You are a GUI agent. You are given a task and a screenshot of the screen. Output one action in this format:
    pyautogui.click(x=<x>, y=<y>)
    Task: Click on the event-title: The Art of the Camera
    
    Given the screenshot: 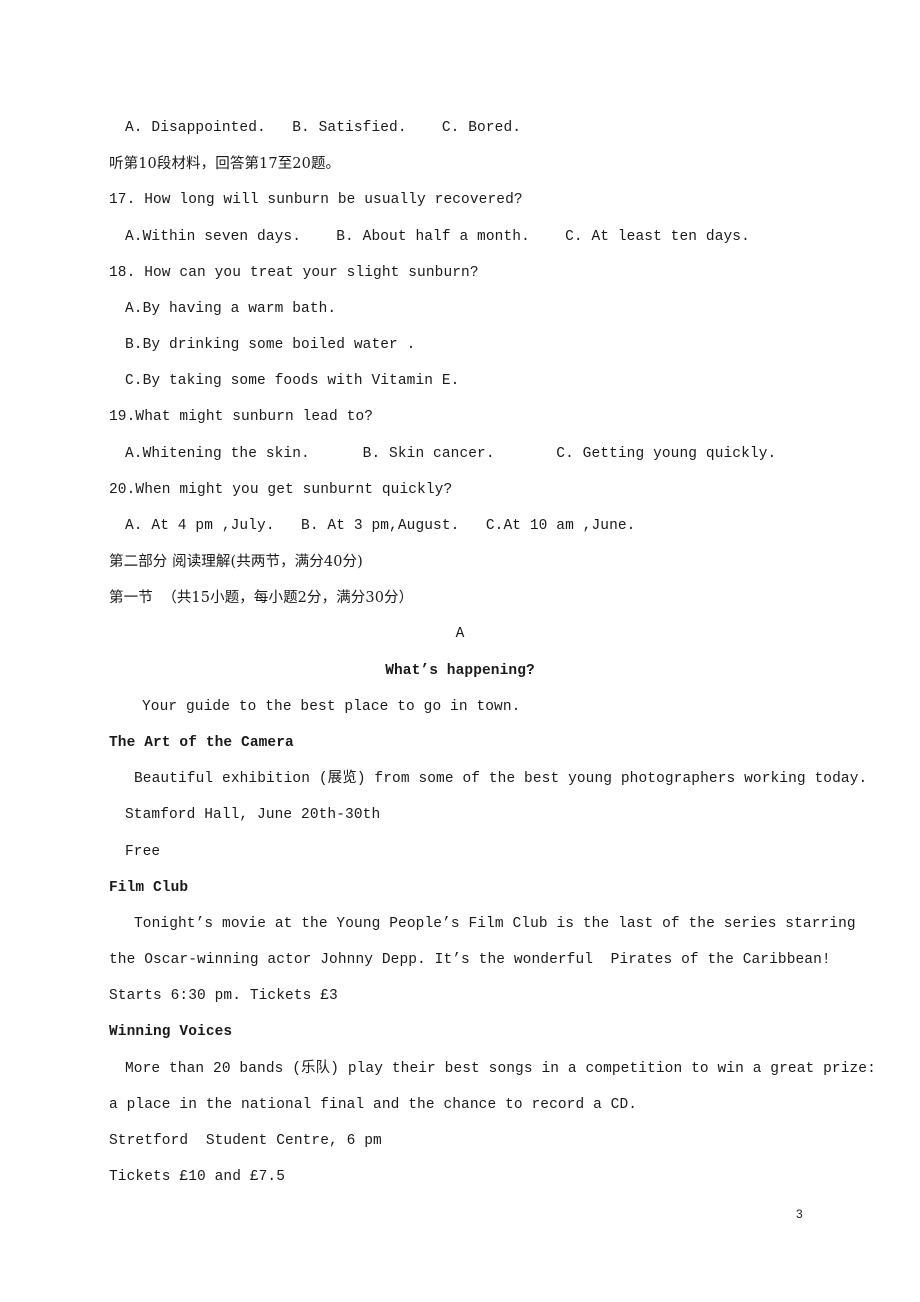 What is the action you would take?
    pyautogui.click(x=201, y=743)
    